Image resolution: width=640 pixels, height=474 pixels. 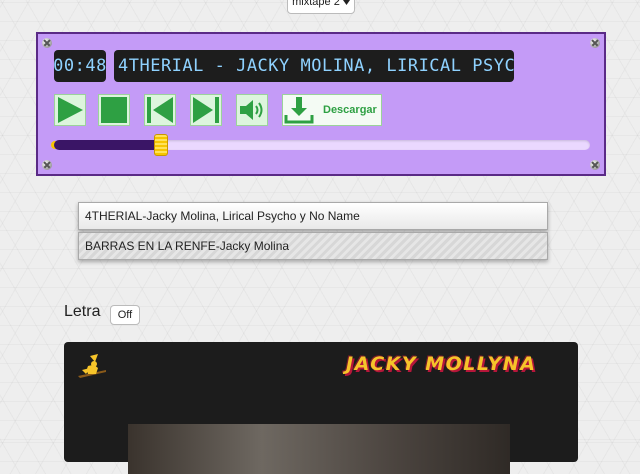 I want to click on mixtape-select: mixtape 2, so click(x=321, y=7).